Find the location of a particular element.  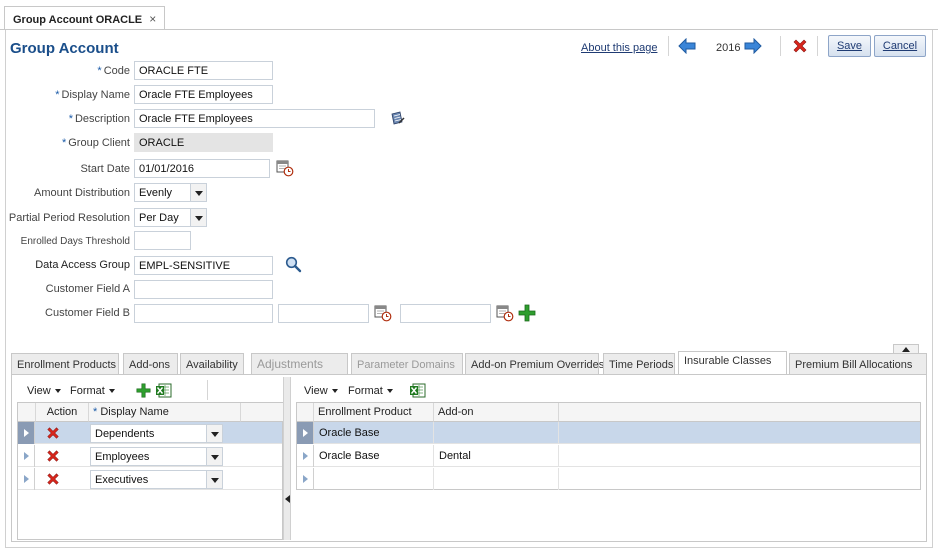

about-this-page-link: About this page is located at coordinates (619, 48).